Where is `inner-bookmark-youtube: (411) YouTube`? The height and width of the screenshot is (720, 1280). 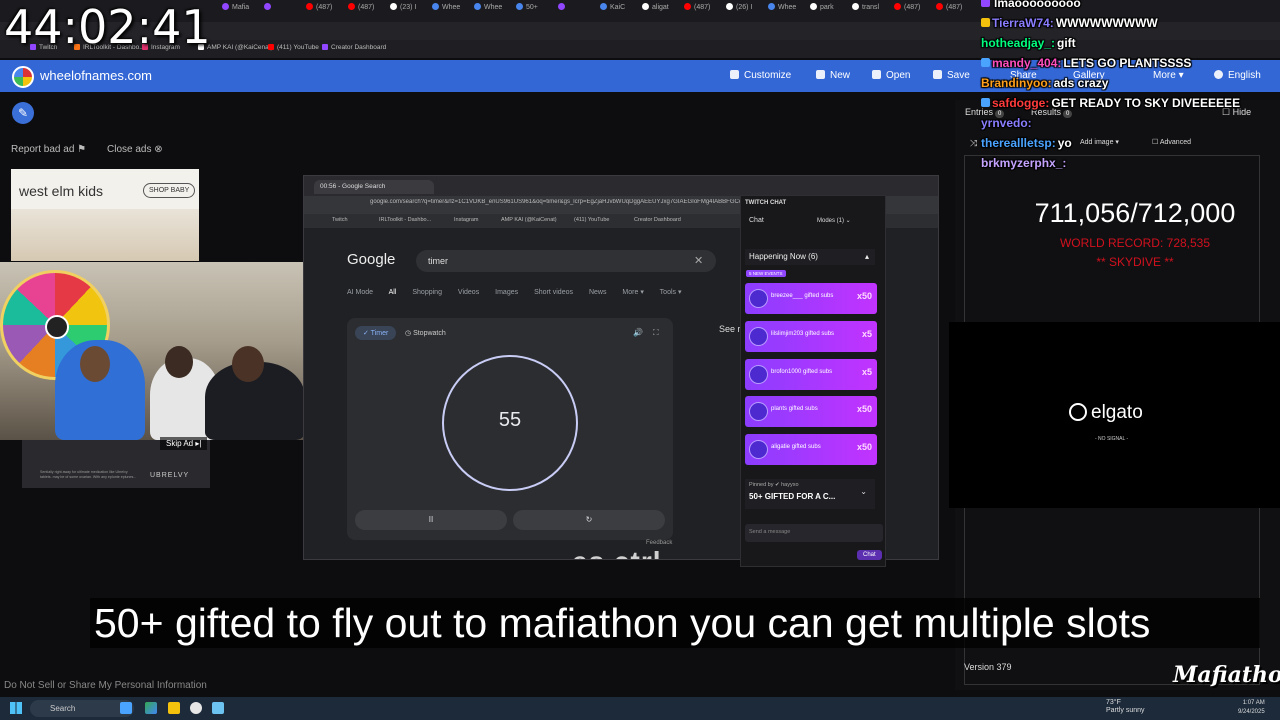
inner-bookmark-youtube: (411) YouTube is located at coordinates (591, 220).